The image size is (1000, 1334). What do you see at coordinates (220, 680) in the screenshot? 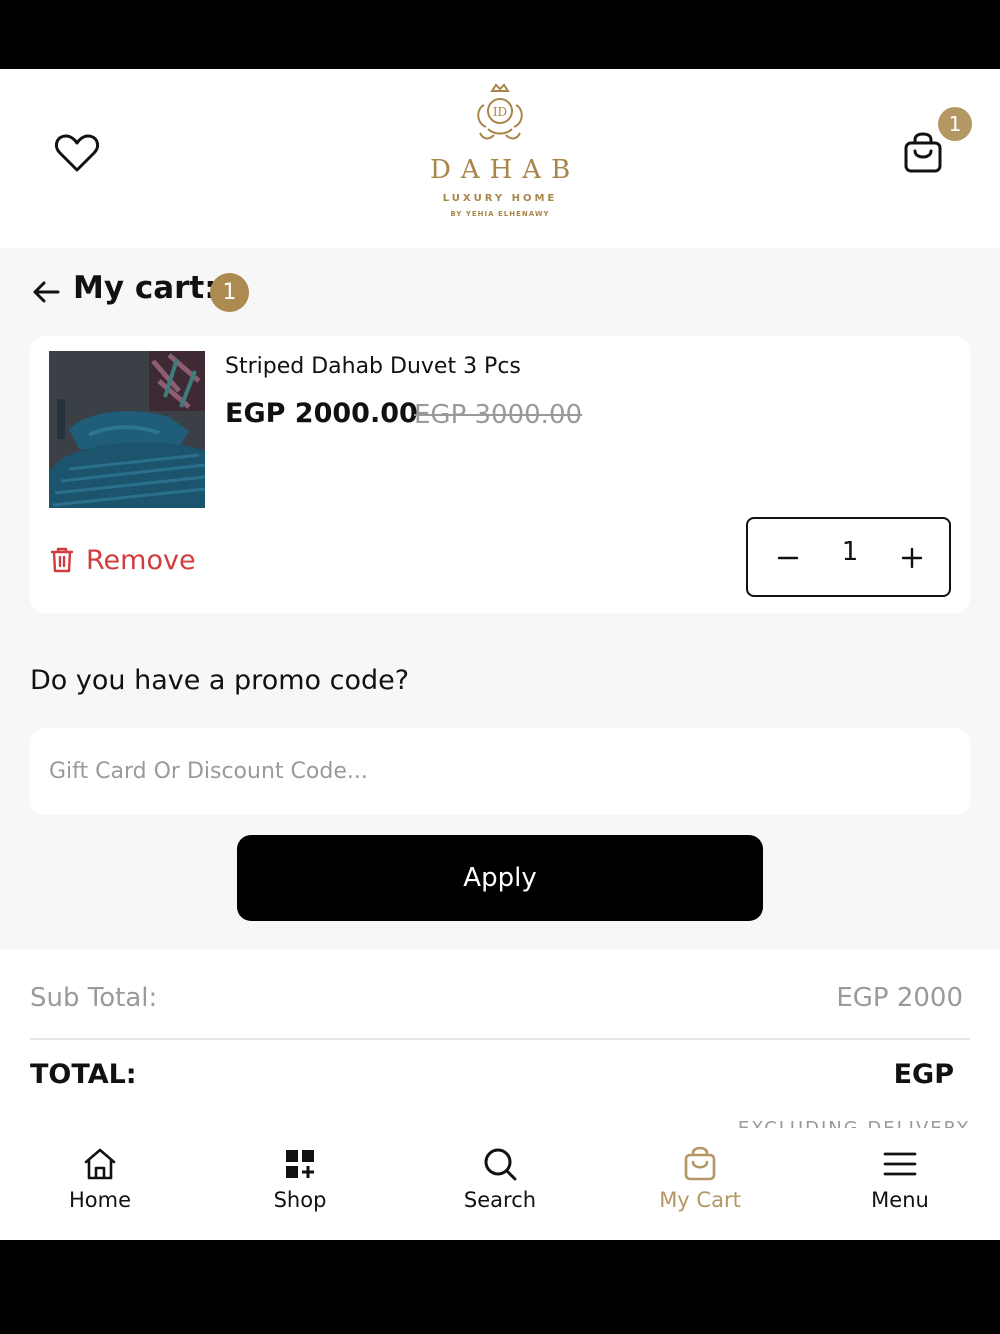
I see `promo-question: Do you have a promo code?` at bounding box center [220, 680].